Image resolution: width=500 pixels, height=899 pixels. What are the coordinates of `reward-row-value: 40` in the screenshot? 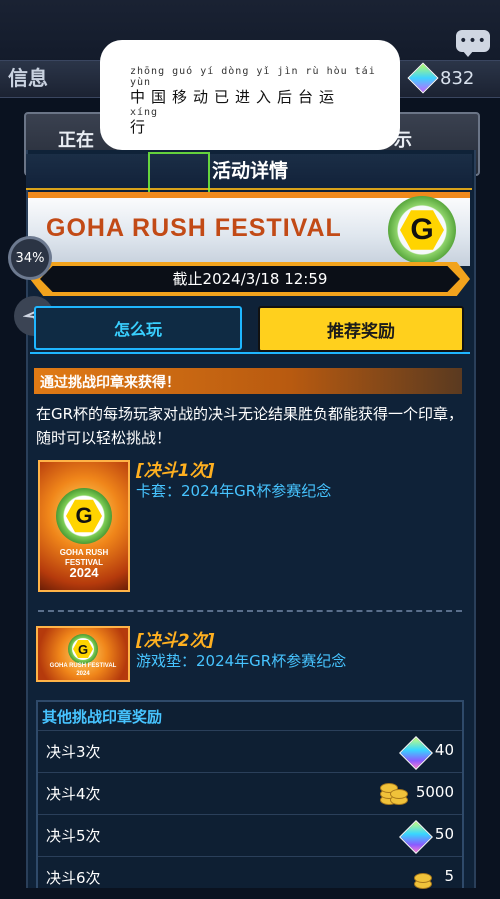 It's located at (444, 750).